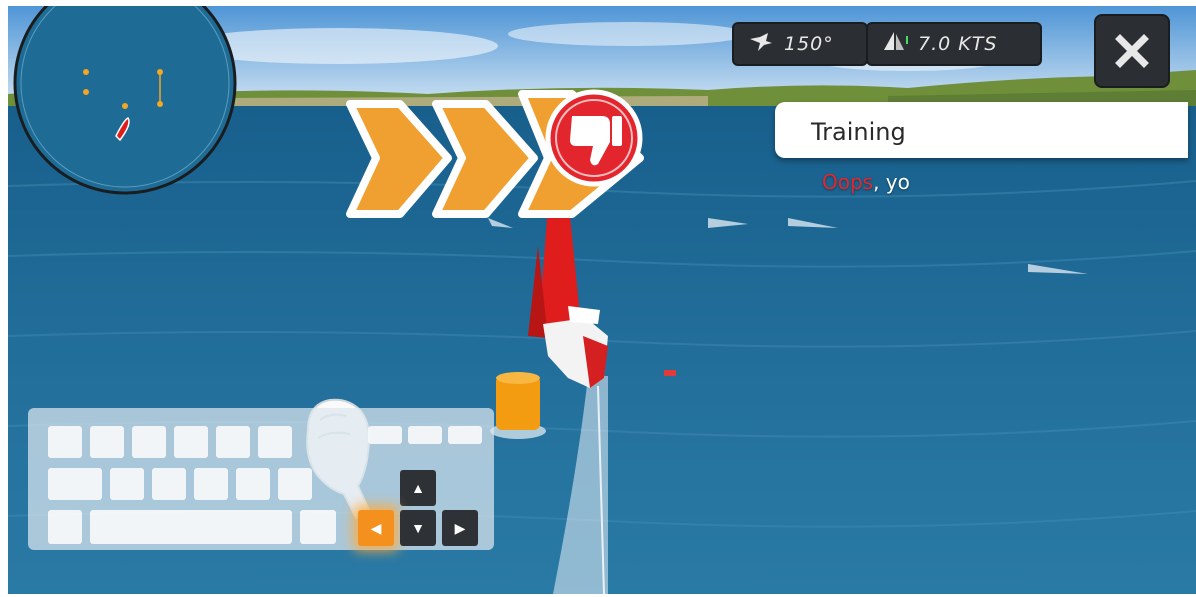 This screenshot has width=1196, height=597. I want to click on training-title: Training, so click(858, 132).